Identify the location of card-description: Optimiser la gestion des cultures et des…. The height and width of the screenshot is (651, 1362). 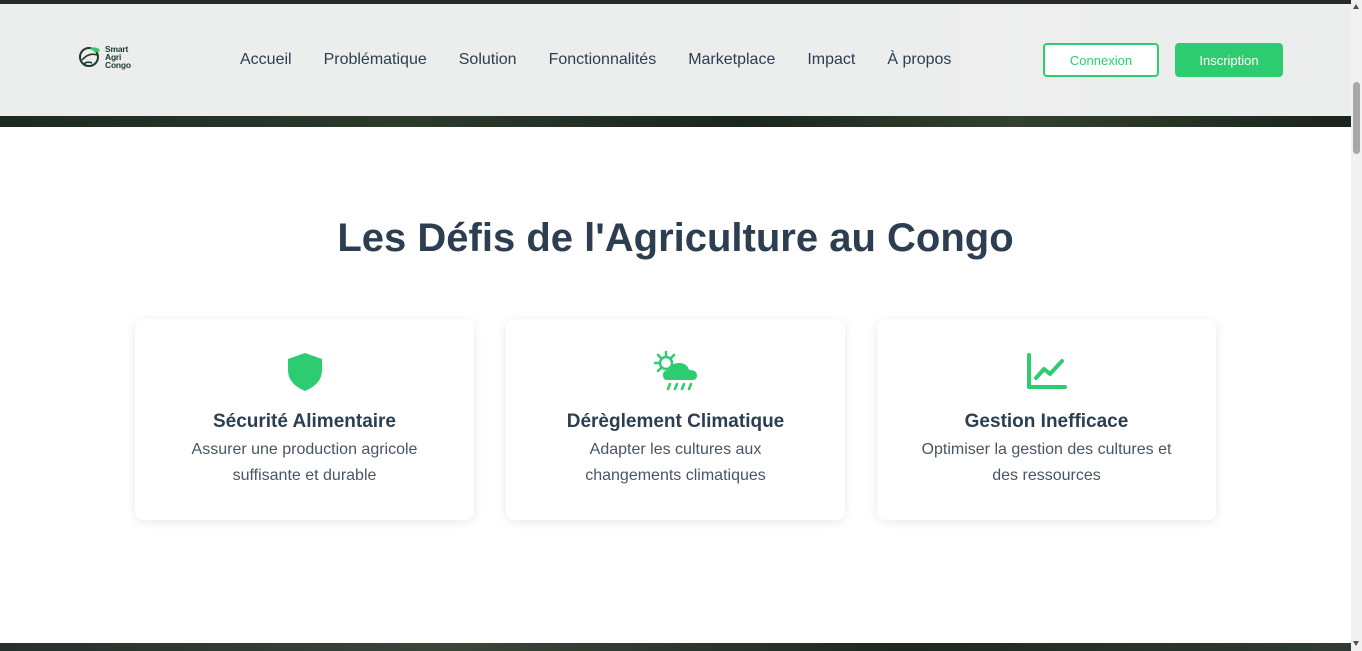
(1046, 462).